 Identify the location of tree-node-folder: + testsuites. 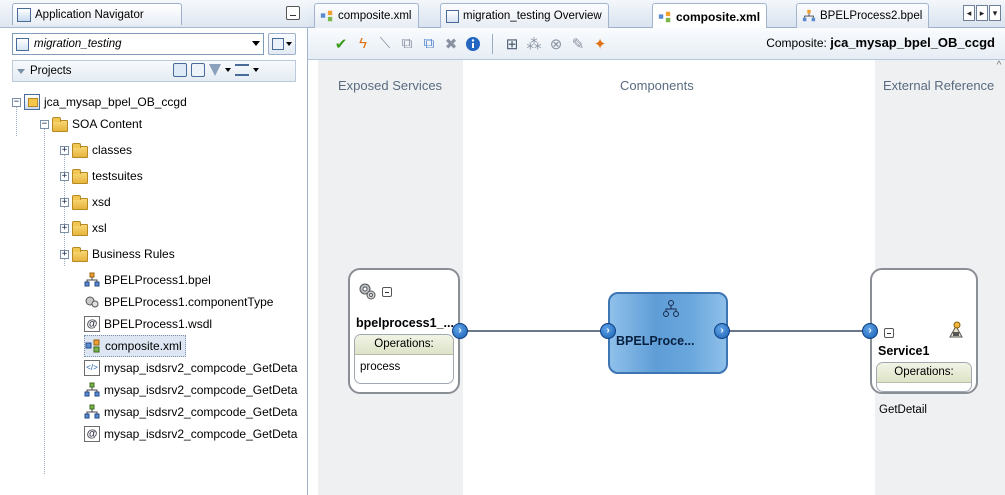
(101, 176).